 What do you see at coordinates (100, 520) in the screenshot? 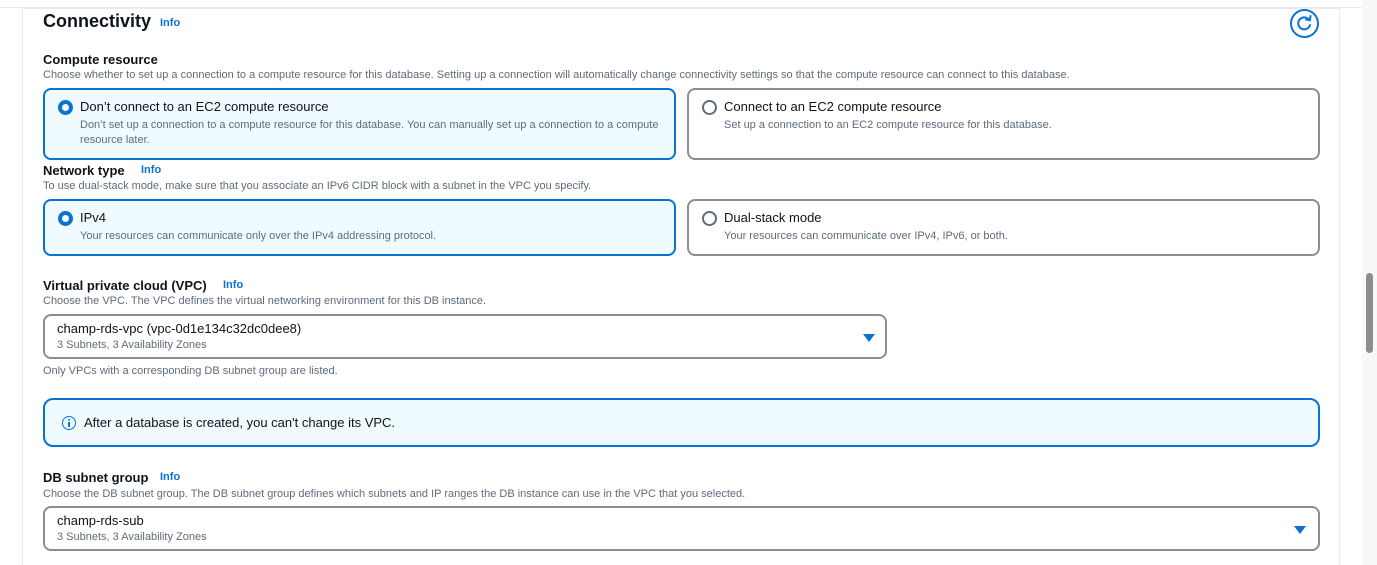
I see `subnet-select-value: champ-rds-sub` at bounding box center [100, 520].